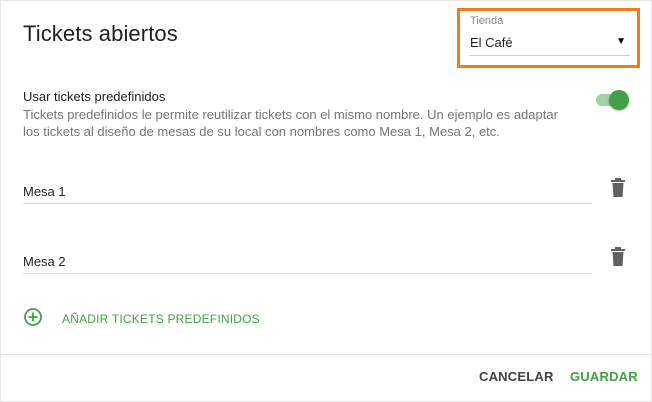  I want to click on add-predefined-tickets-button: AÑADIR TICKETS PREDEFINIDOS, so click(143, 318).